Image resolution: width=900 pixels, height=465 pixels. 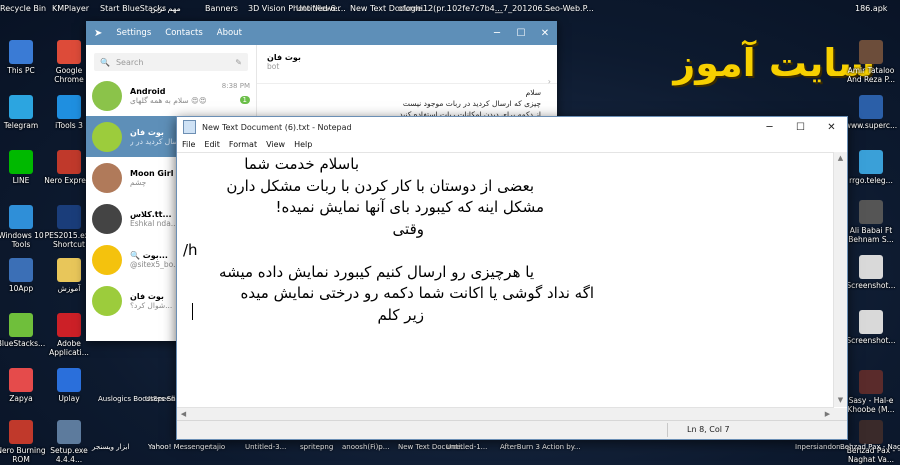 What do you see at coordinates (321, 33) in the screenshot?
I see `telegram-titlebar: ➤ Settings Contacts About ─ ☐ ✕` at bounding box center [321, 33].